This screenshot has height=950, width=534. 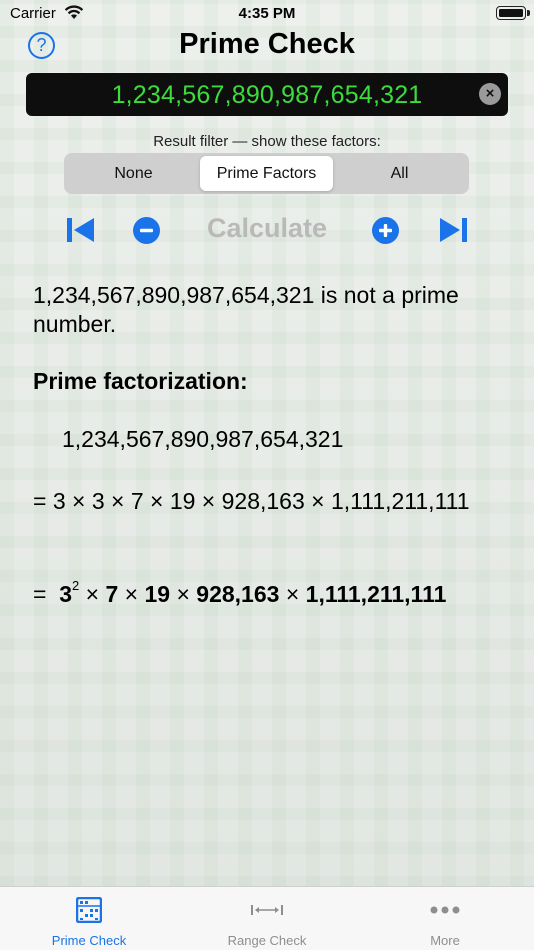 What do you see at coordinates (133, 173) in the screenshot?
I see `filter-option-none: None` at bounding box center [133, 173].